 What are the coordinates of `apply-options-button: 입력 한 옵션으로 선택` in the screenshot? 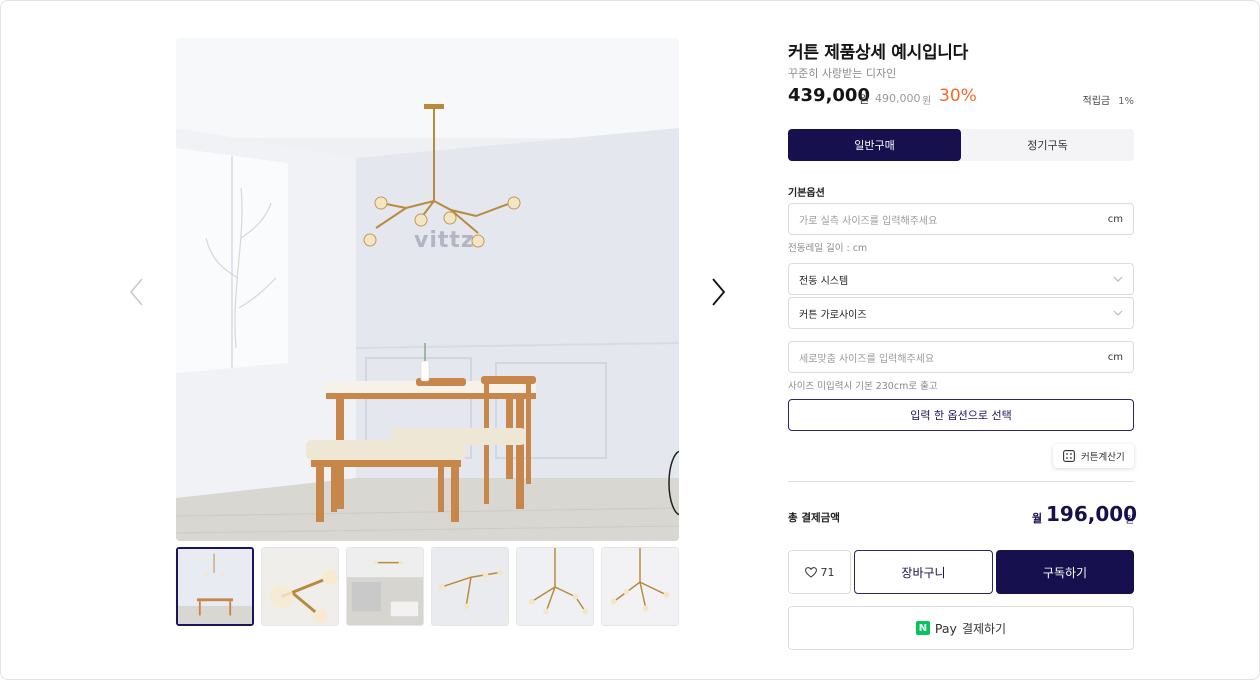 It's located at (961, 415).